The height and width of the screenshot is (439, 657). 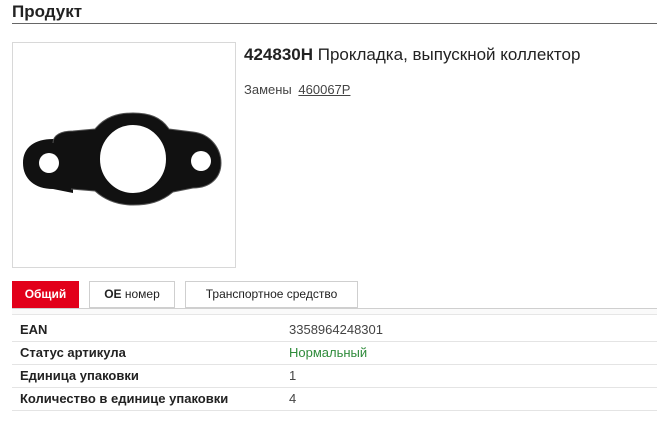 I want to click on tabs-underline, so click(x=334, y=311).